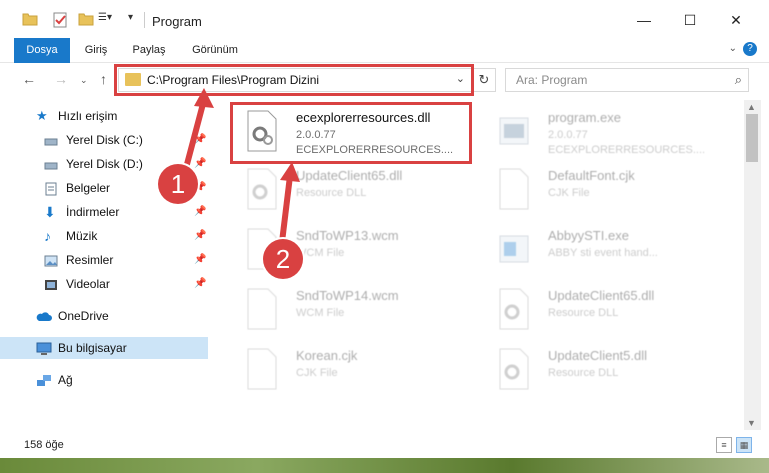 The height and width of the screenshot is (473, 769). I want to click on desktop-background, so click(384, 465).